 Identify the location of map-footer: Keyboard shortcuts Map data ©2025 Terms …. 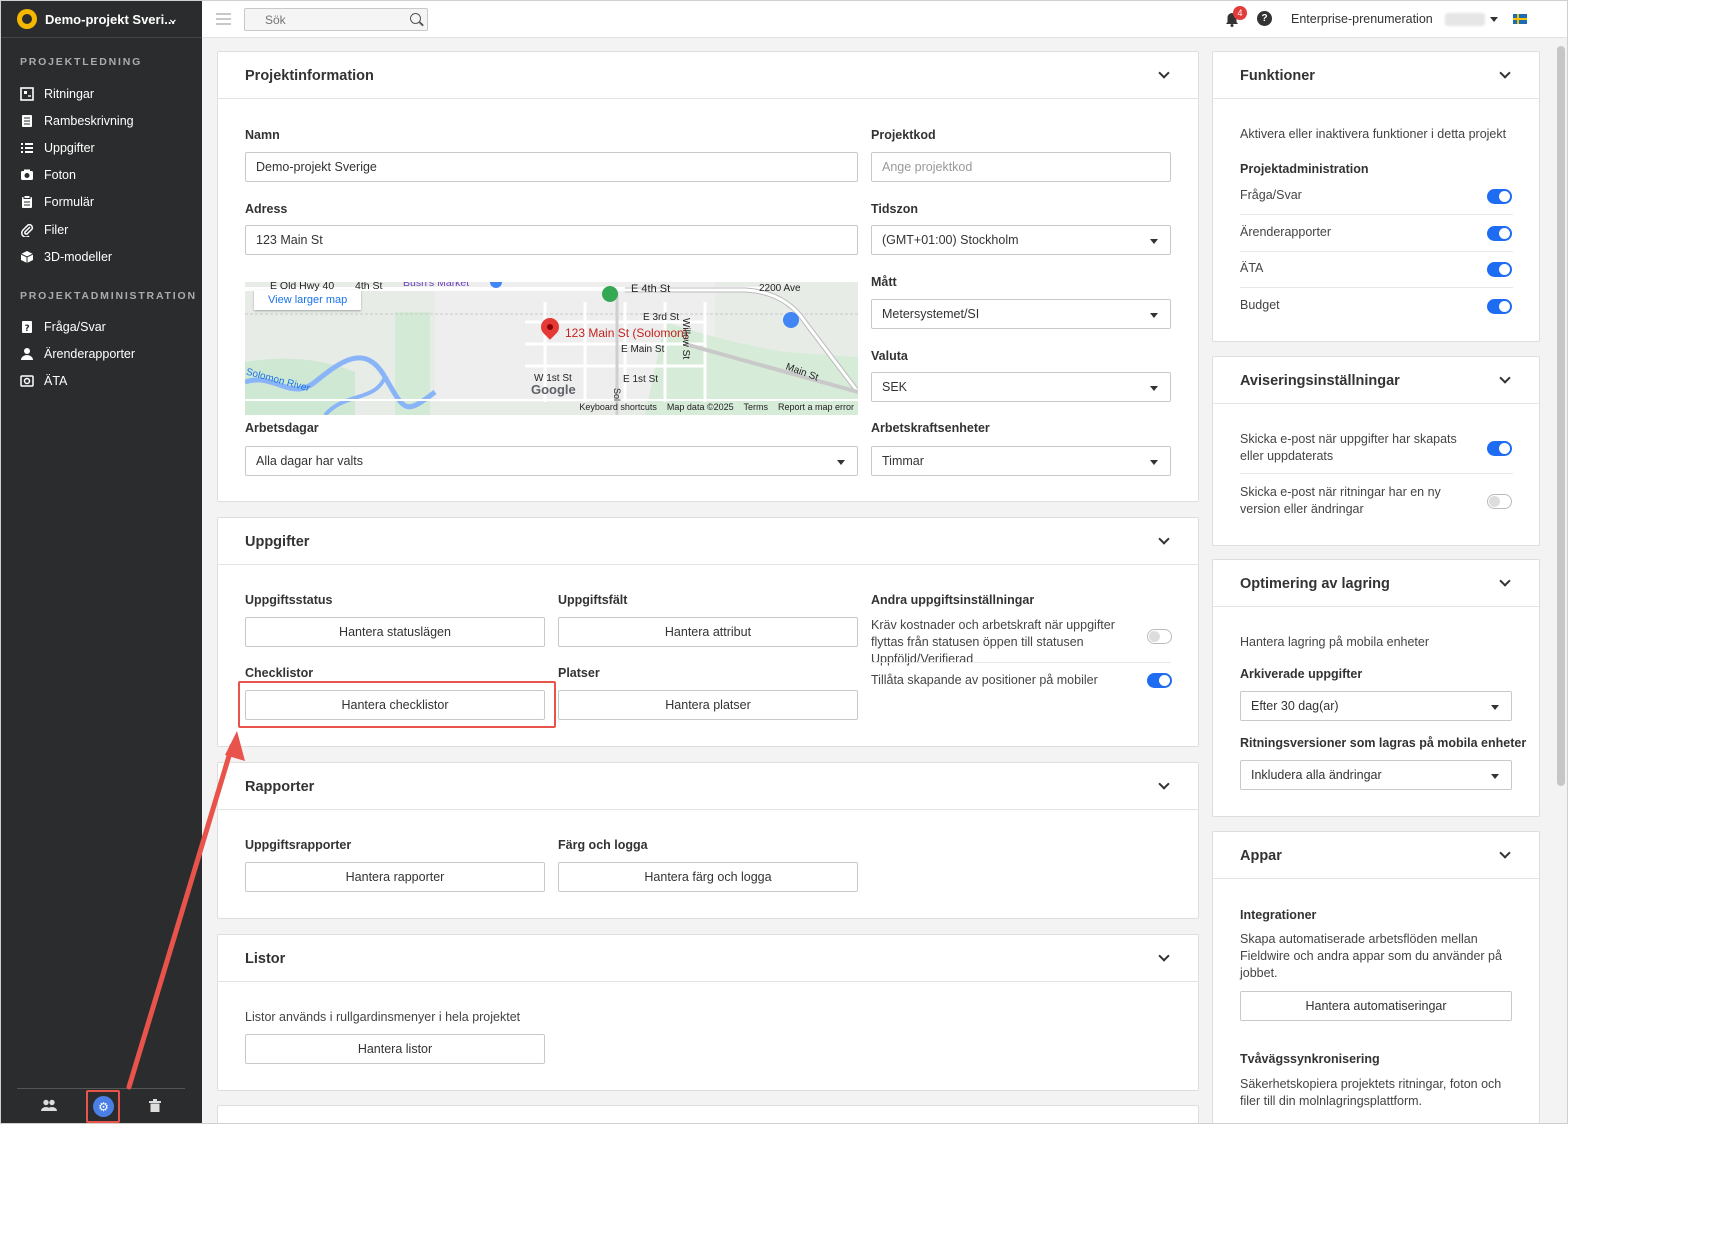
(716, 407).